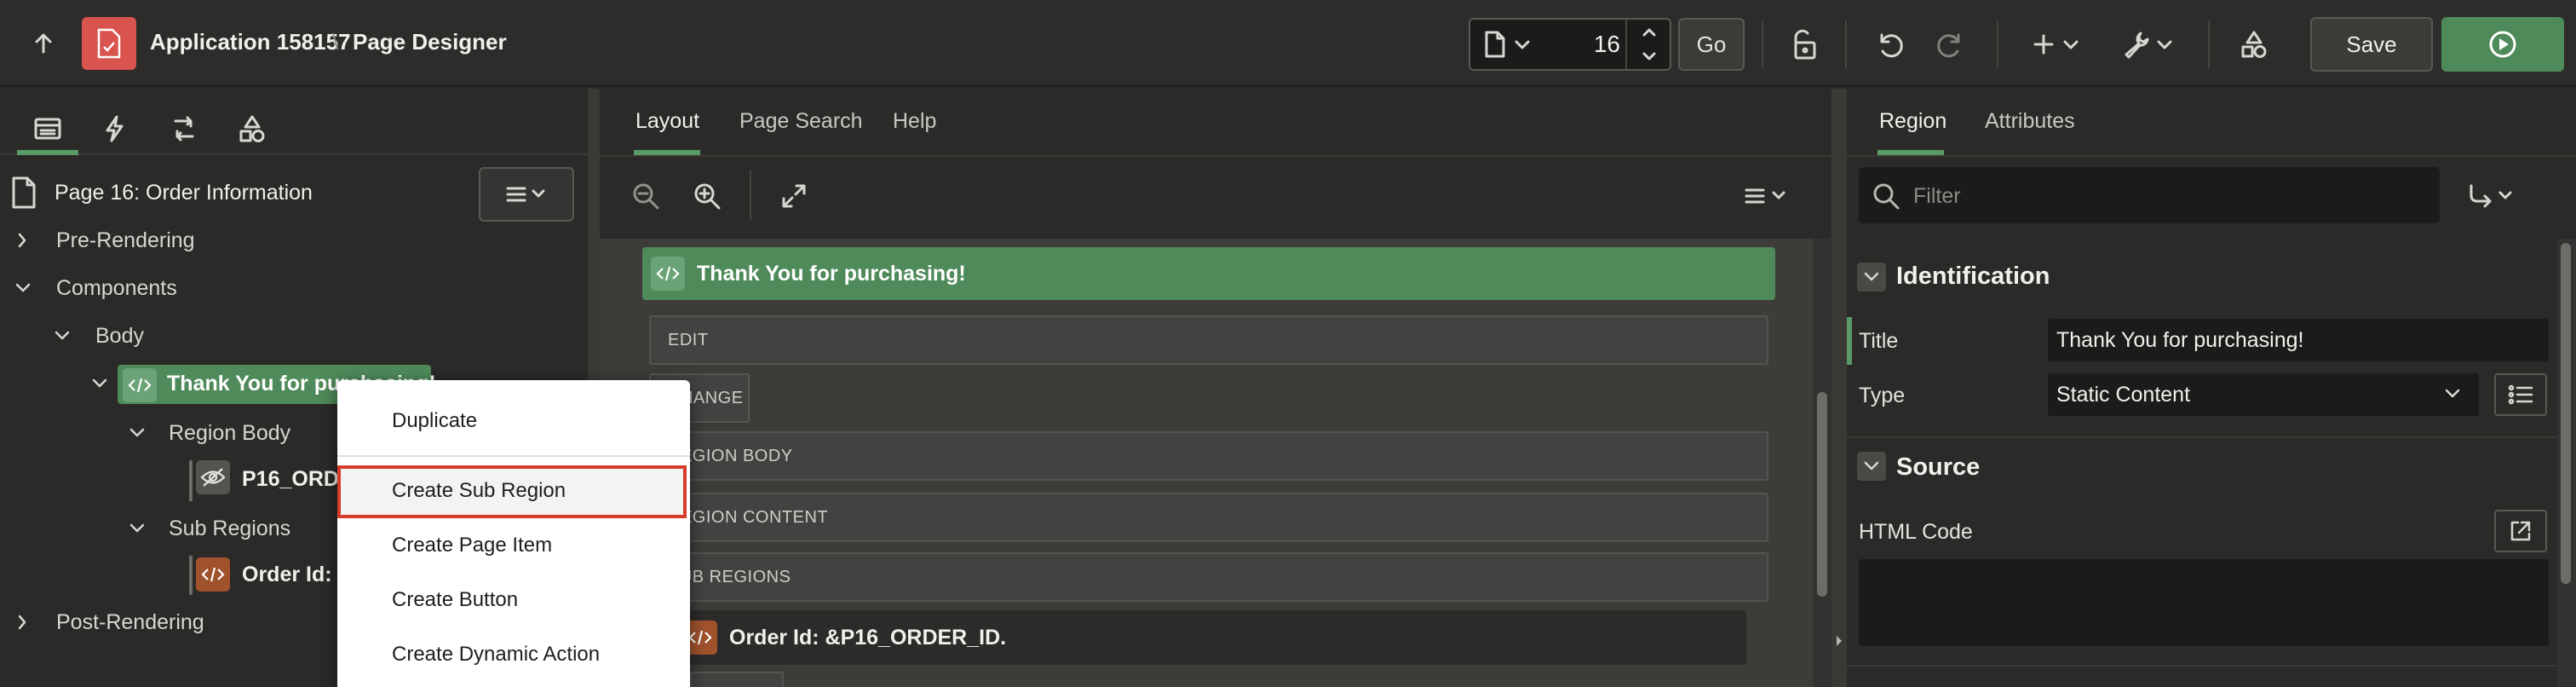  I want to click on redo-icon, so click(1951, 44).